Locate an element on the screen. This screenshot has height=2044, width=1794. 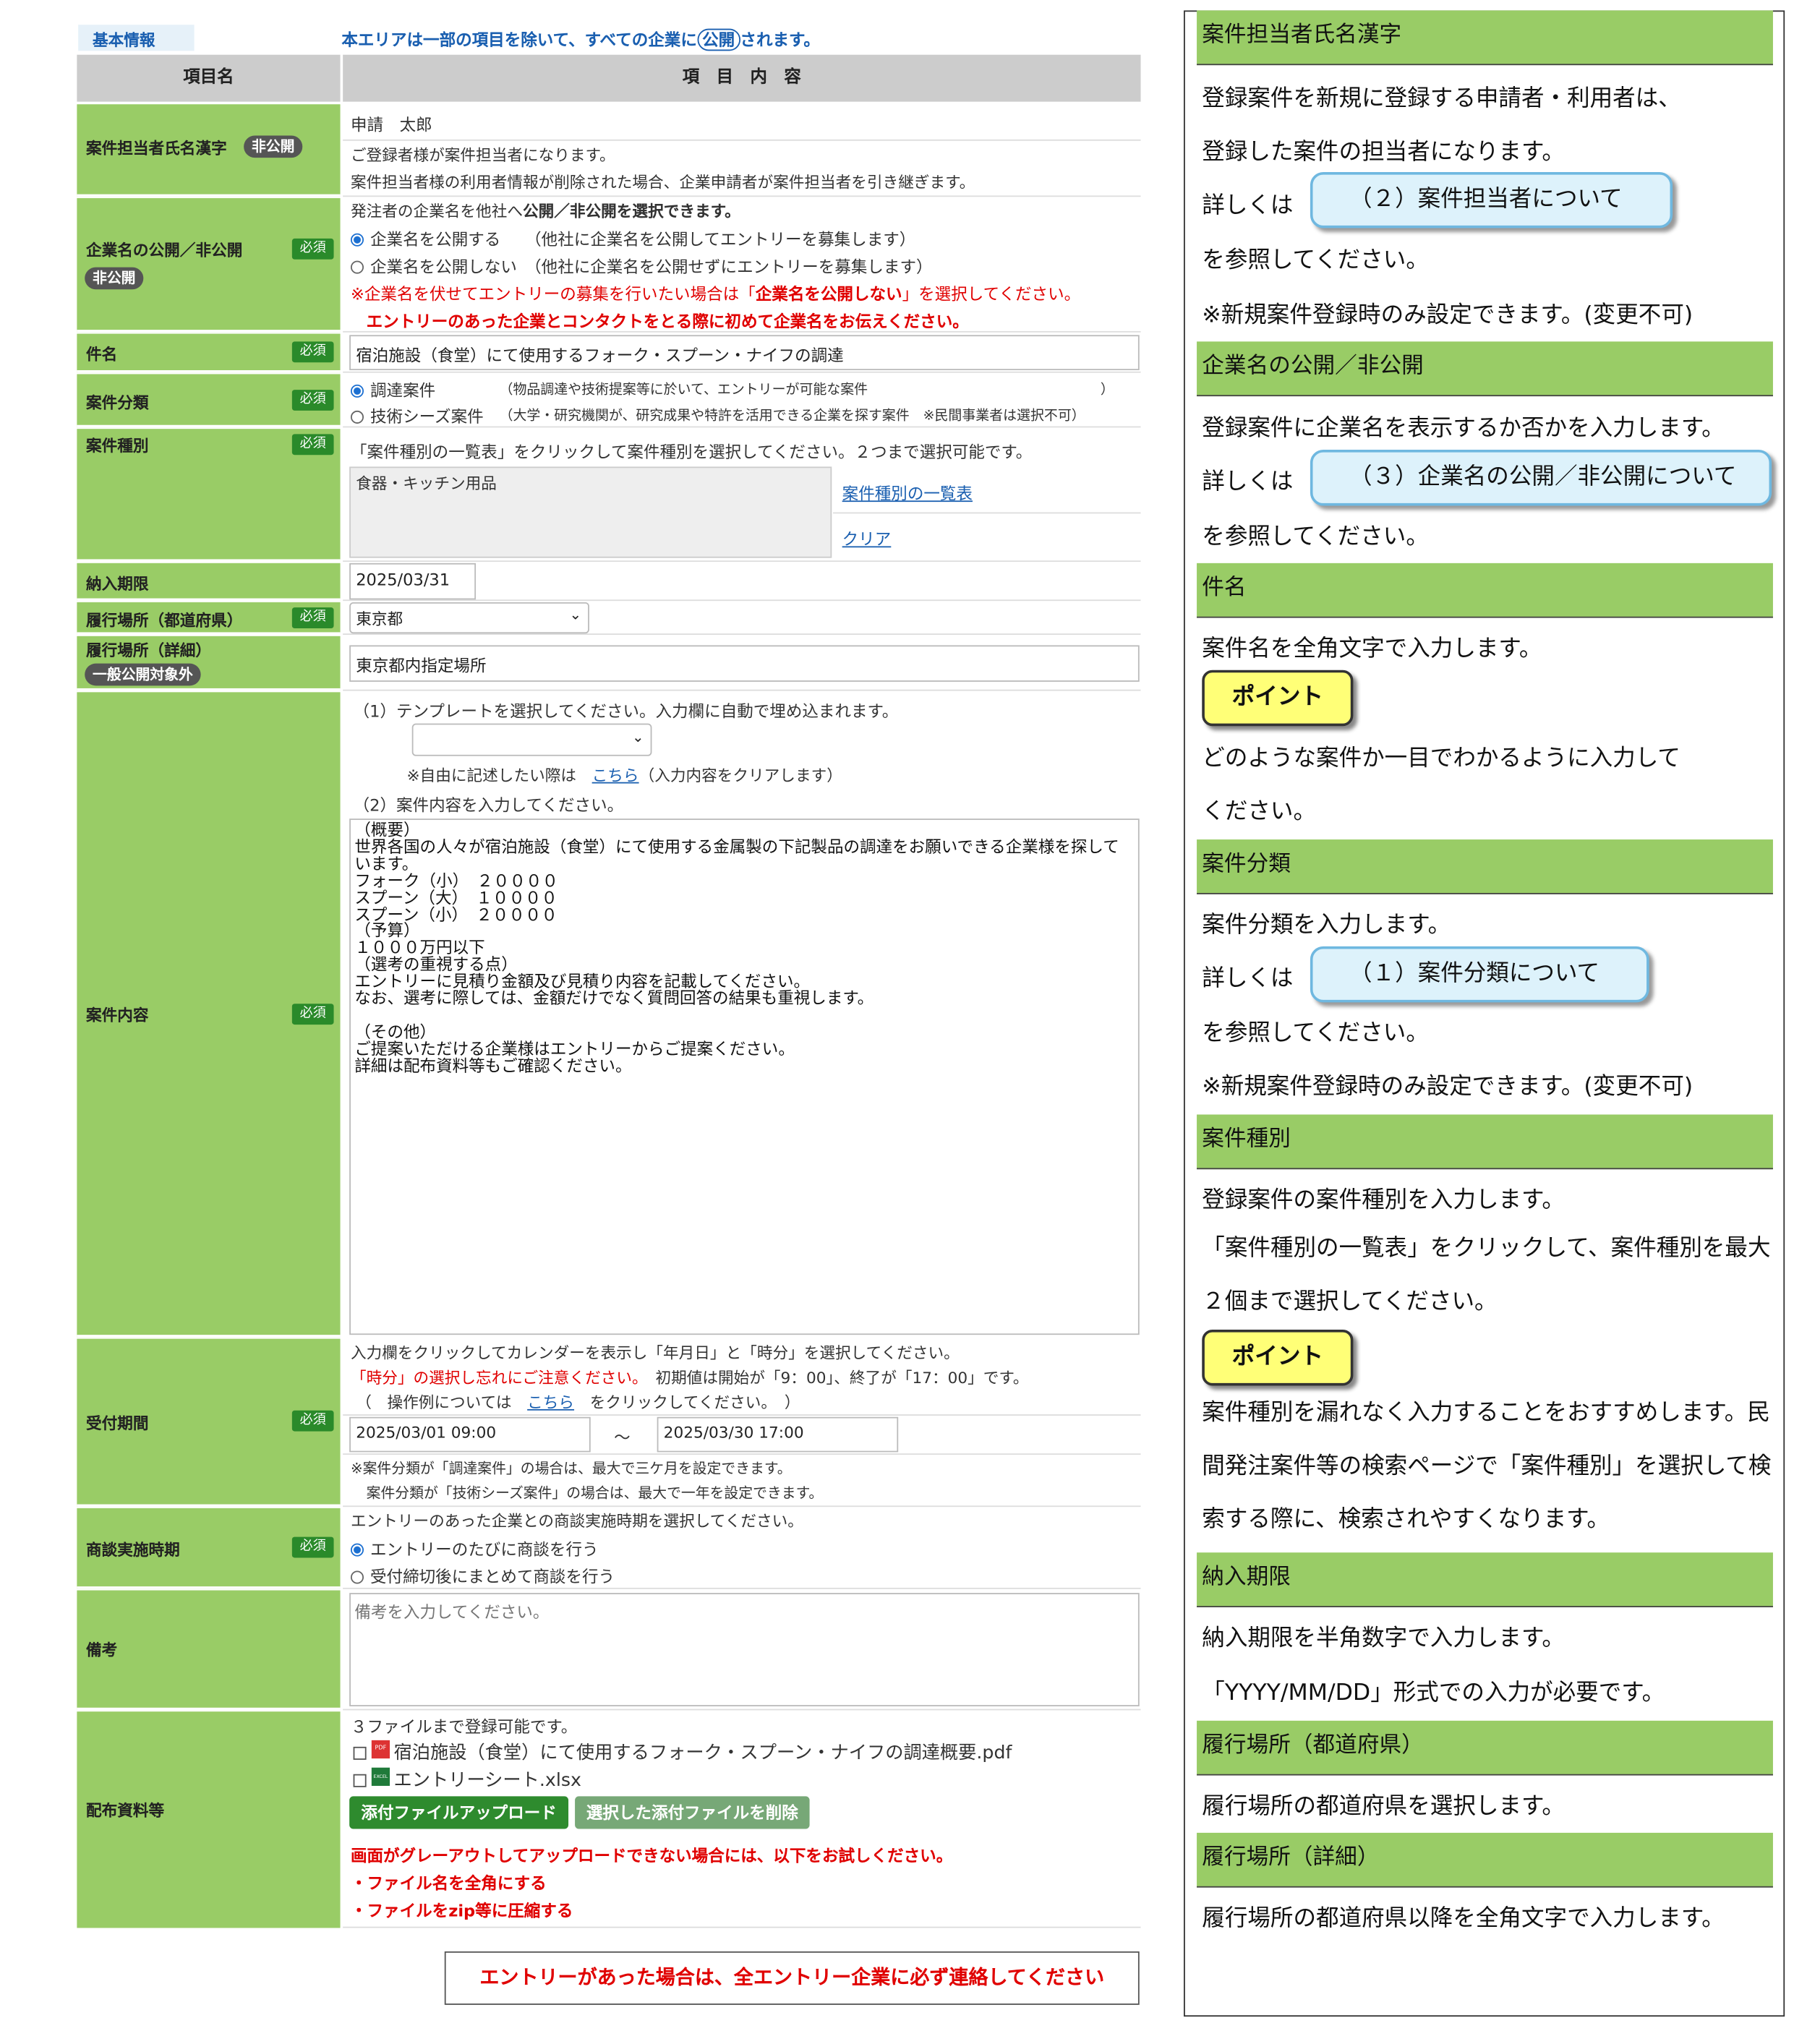
file-item-pdf: PDF 宿泊施設（食堂）にて使用するフォーク・スプーン・ナイフの調達概要.pdf is located at coordinates (683, 1752).